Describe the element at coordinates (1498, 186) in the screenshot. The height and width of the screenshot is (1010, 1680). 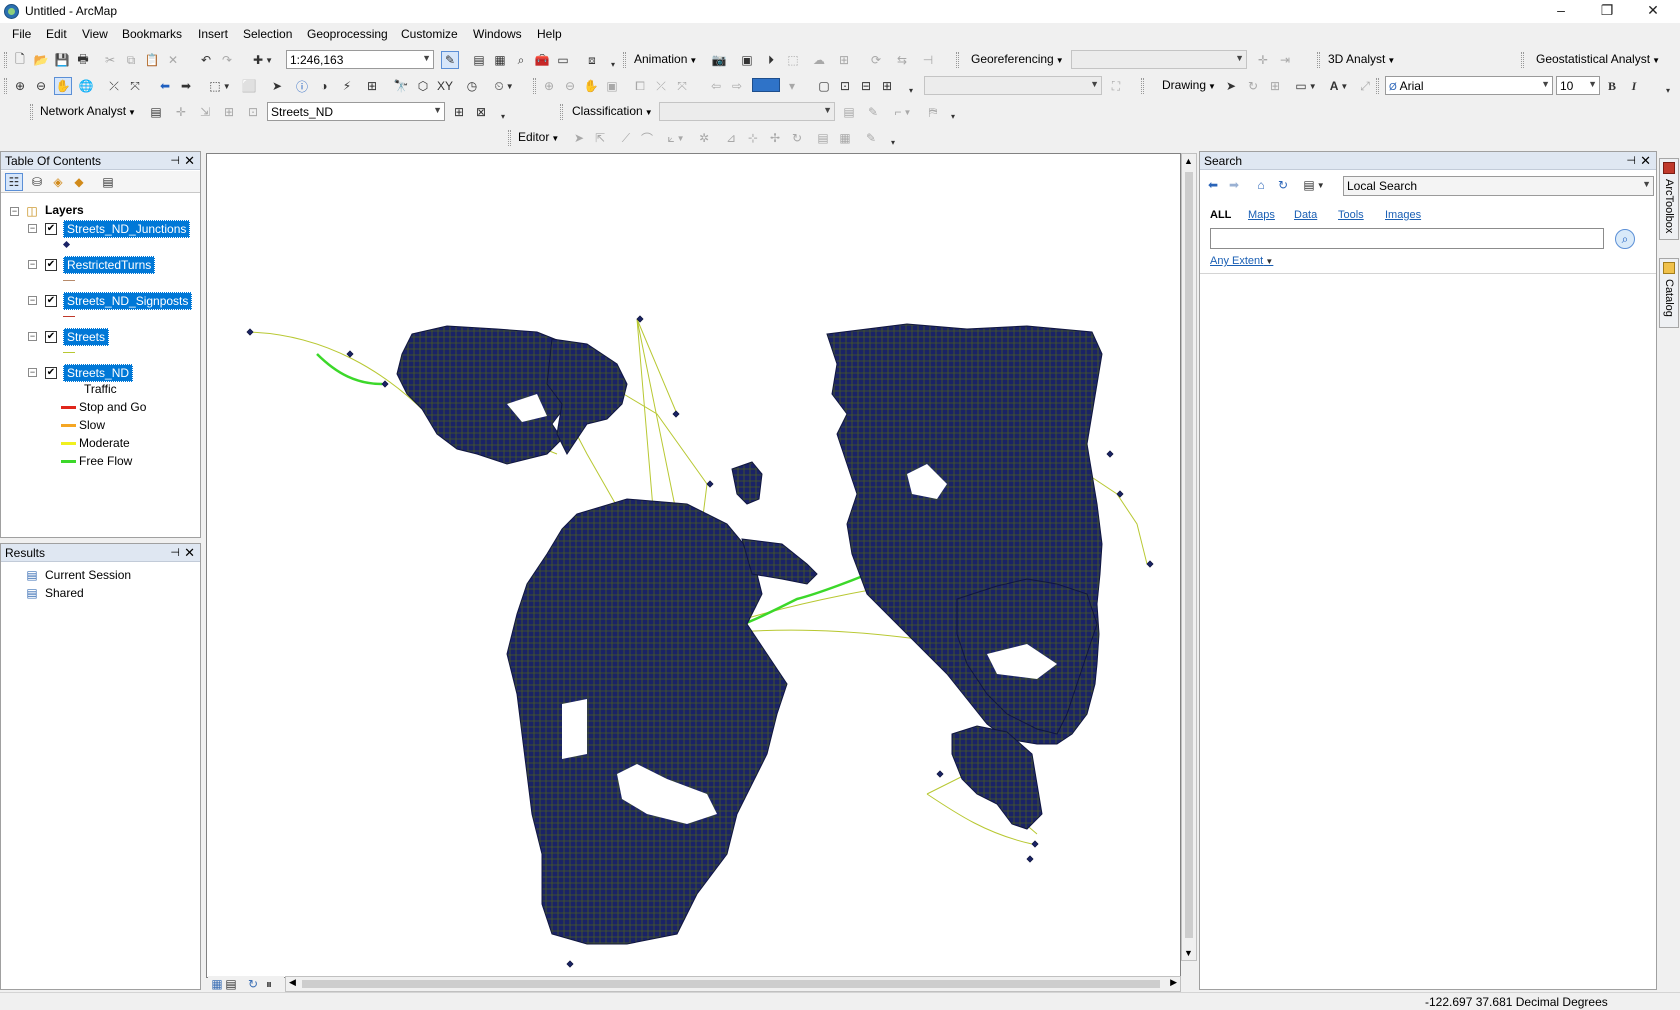
I see `search-scope-combo: Local Search ▼` at that location.